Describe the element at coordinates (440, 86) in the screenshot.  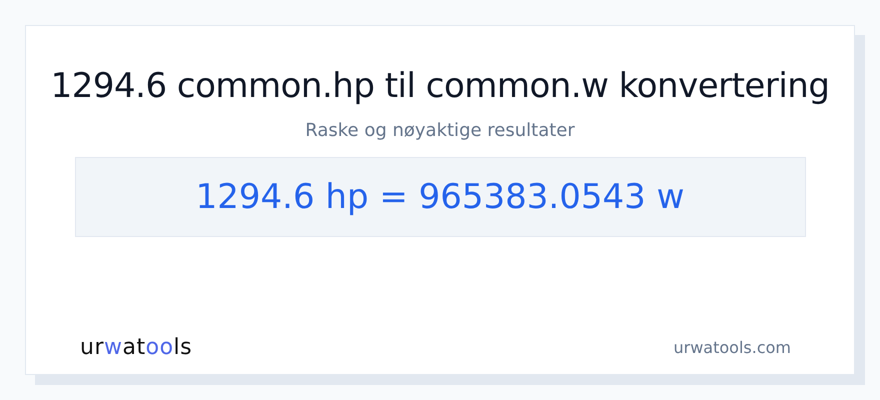
I see `page-title: 1294.6 common.hp til common.w konvertering` at that location.